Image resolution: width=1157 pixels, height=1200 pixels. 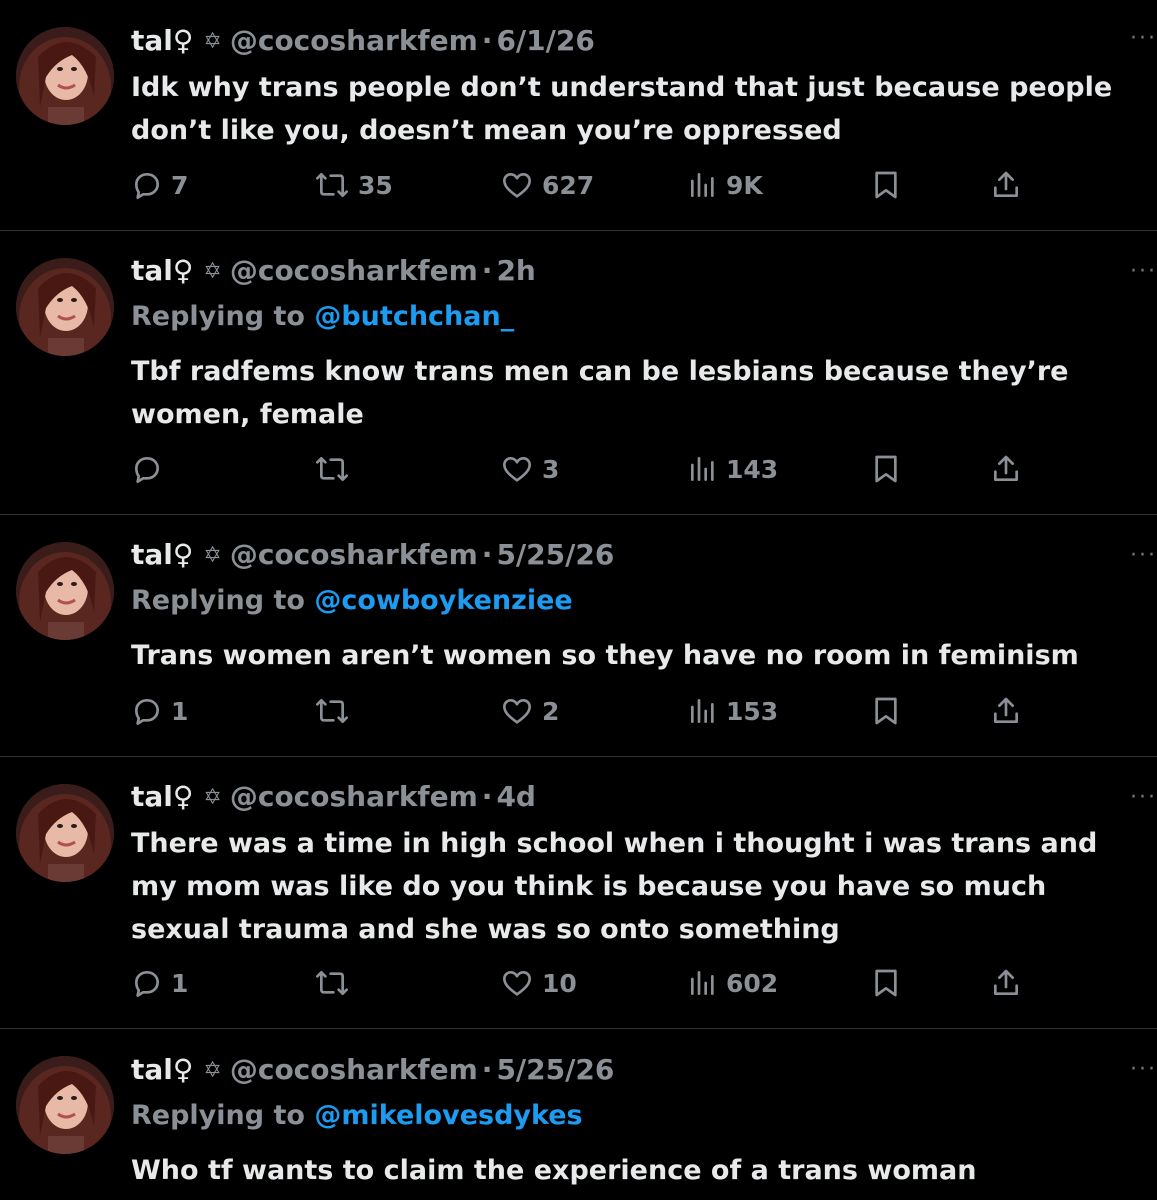 I want to click on like-count: 10, so click(x=559, y=983).